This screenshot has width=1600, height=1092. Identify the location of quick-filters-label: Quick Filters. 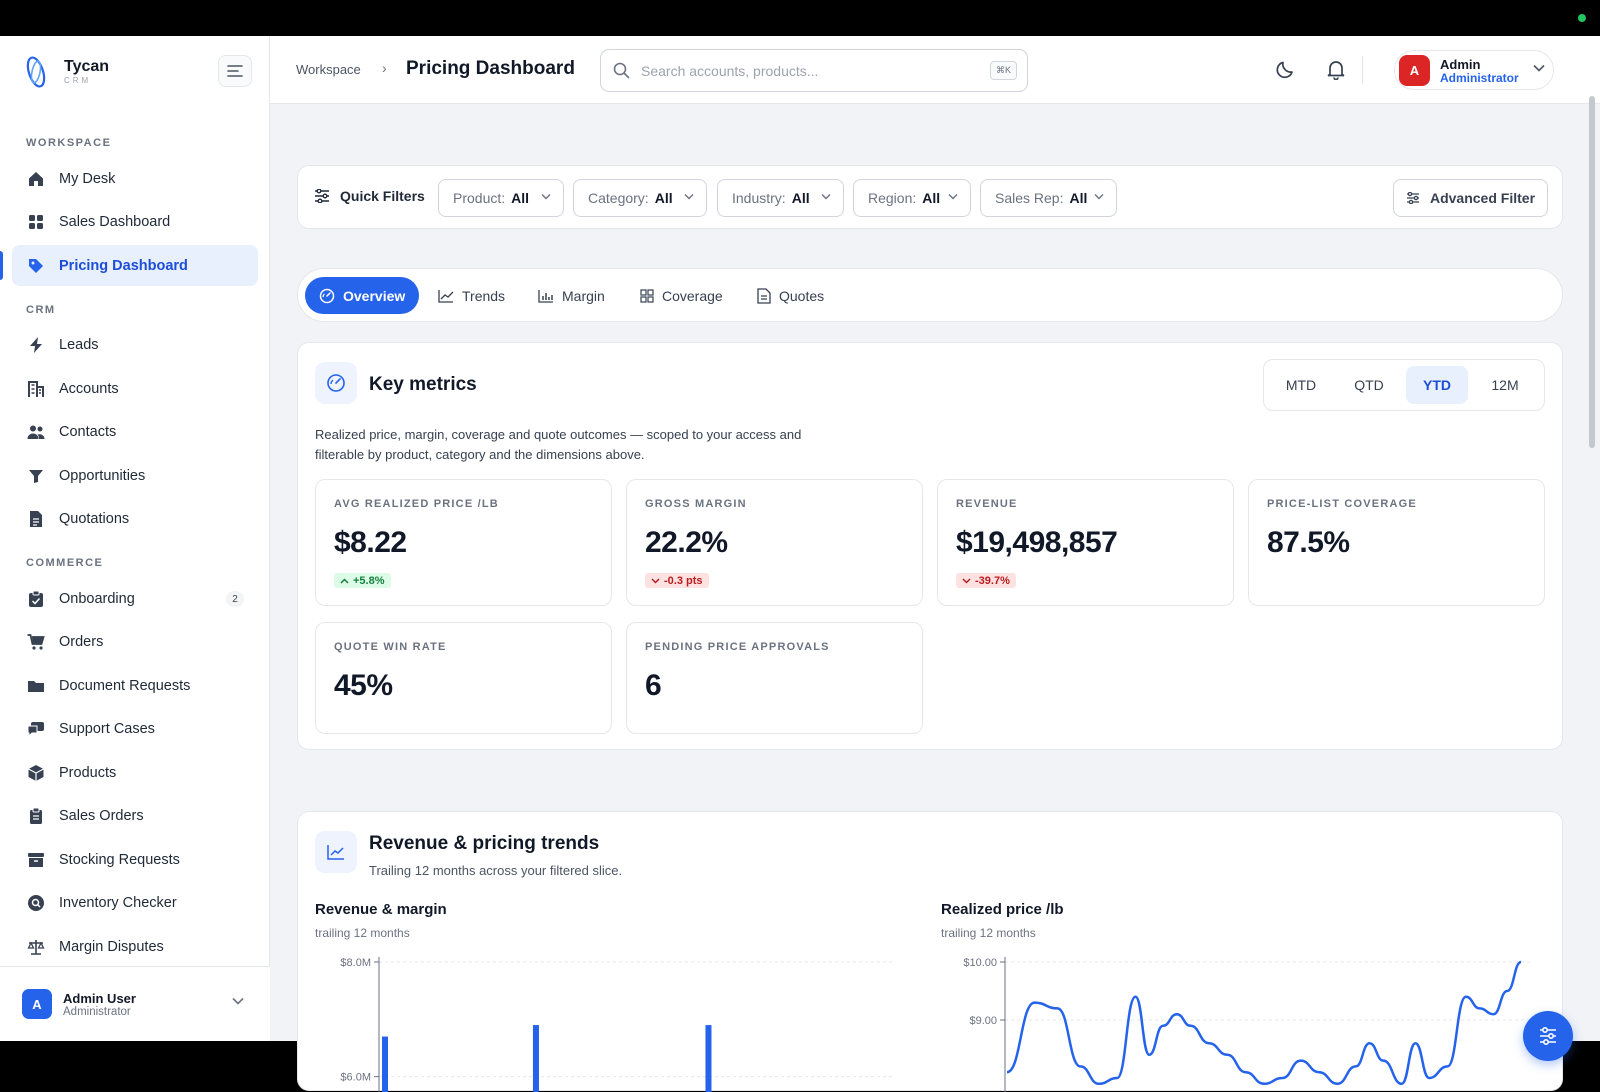
(369, 196).